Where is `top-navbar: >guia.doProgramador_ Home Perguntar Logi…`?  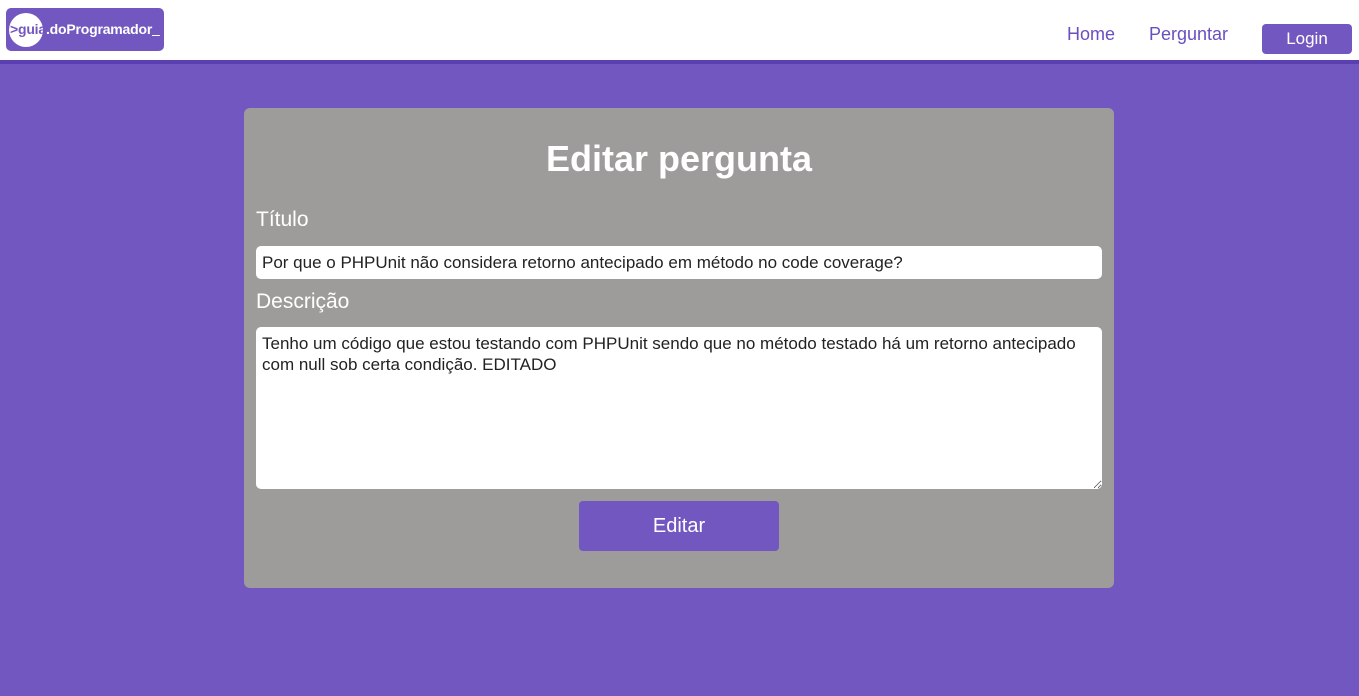 top-navbar: >guia.doProgramador_ Home Perguntar Logi… is located at coordinates (679, 32).